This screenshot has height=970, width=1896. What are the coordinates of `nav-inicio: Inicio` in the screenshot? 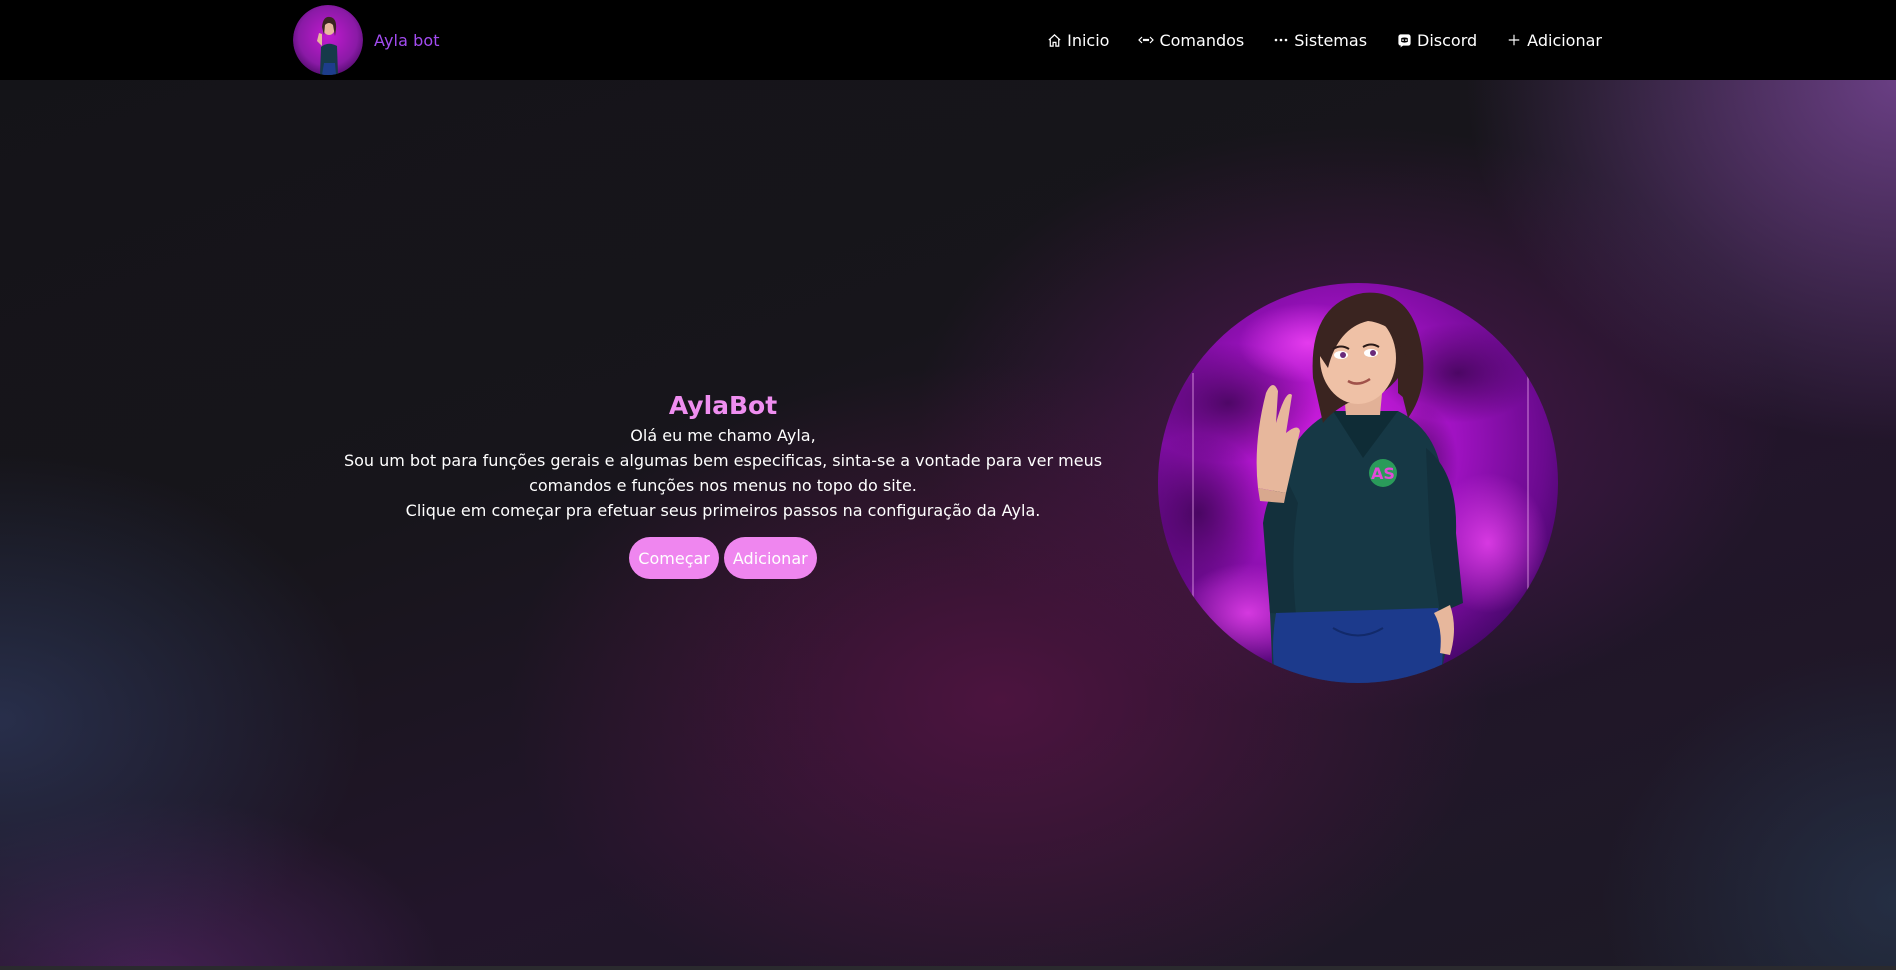 It's located at (1077, 40).